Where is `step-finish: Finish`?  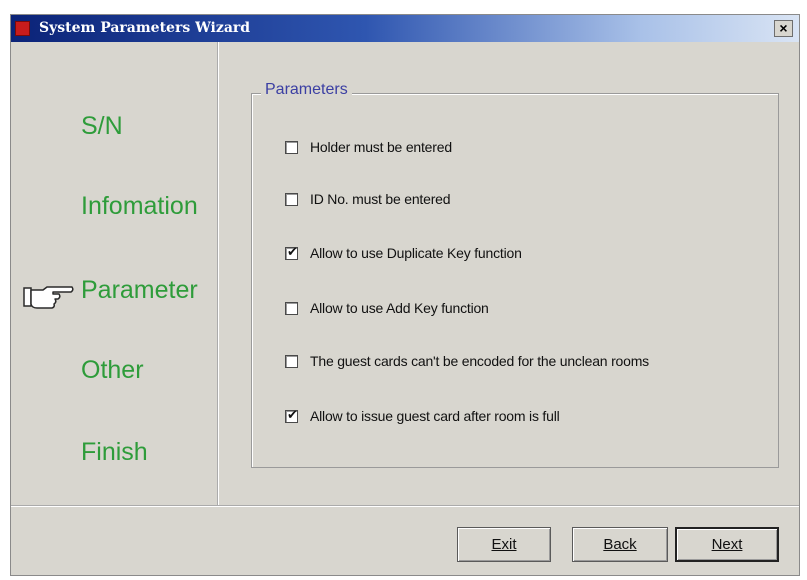
step-finish: Finish is located at coordinates (114, 452).